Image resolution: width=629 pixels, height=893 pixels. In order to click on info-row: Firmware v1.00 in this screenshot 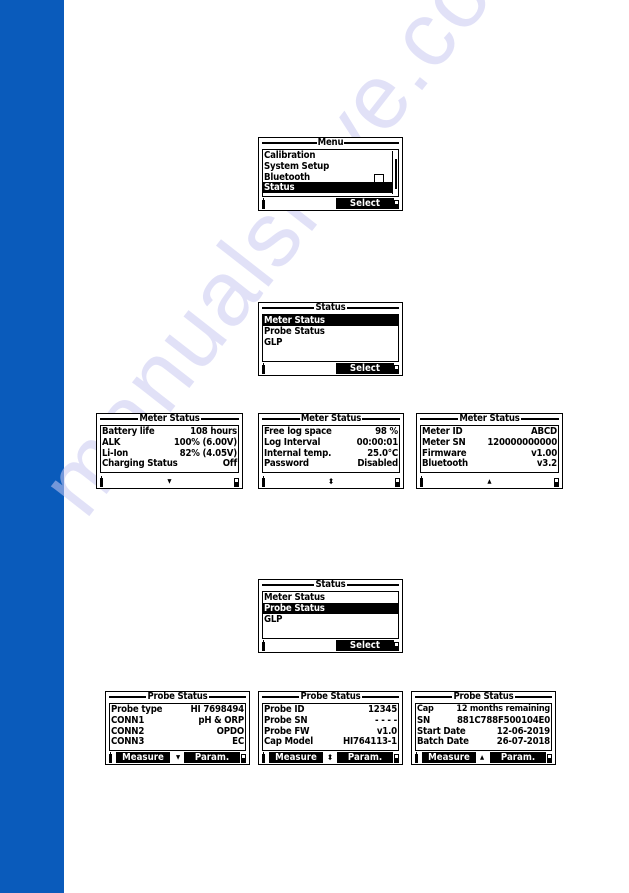, I will do `click(489, 453)`.